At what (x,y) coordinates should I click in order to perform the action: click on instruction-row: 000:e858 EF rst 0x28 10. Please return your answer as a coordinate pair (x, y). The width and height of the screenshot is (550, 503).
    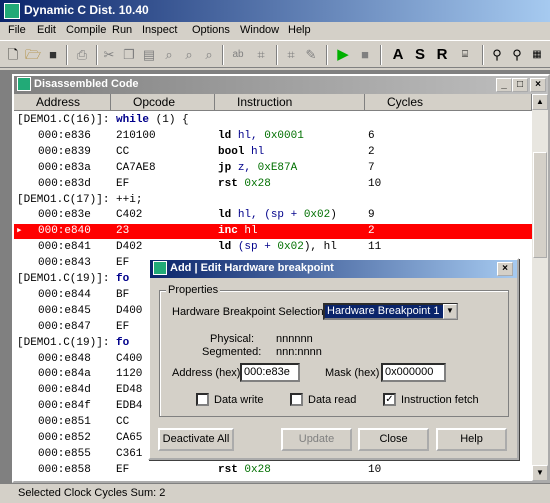
    Looking at the image, I should click on (273, 470).